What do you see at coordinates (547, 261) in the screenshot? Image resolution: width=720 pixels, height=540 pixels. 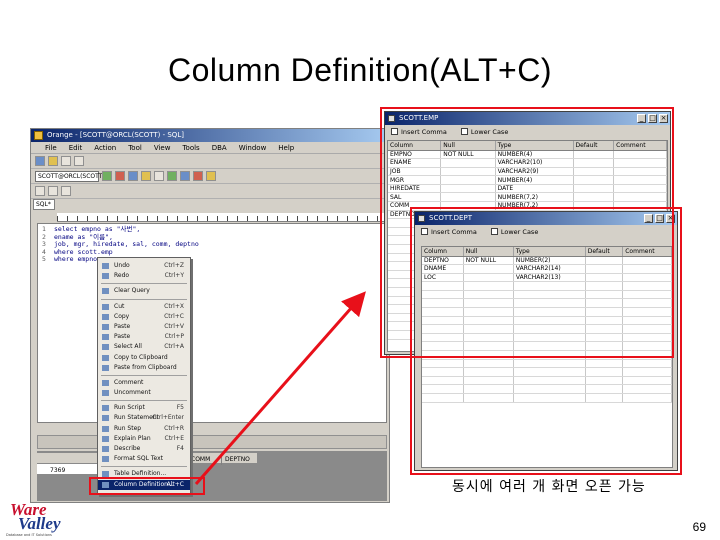 I see `table-row: DEPTNO NOT NULL NUMBER(2)` at bounding box center [547, 261].